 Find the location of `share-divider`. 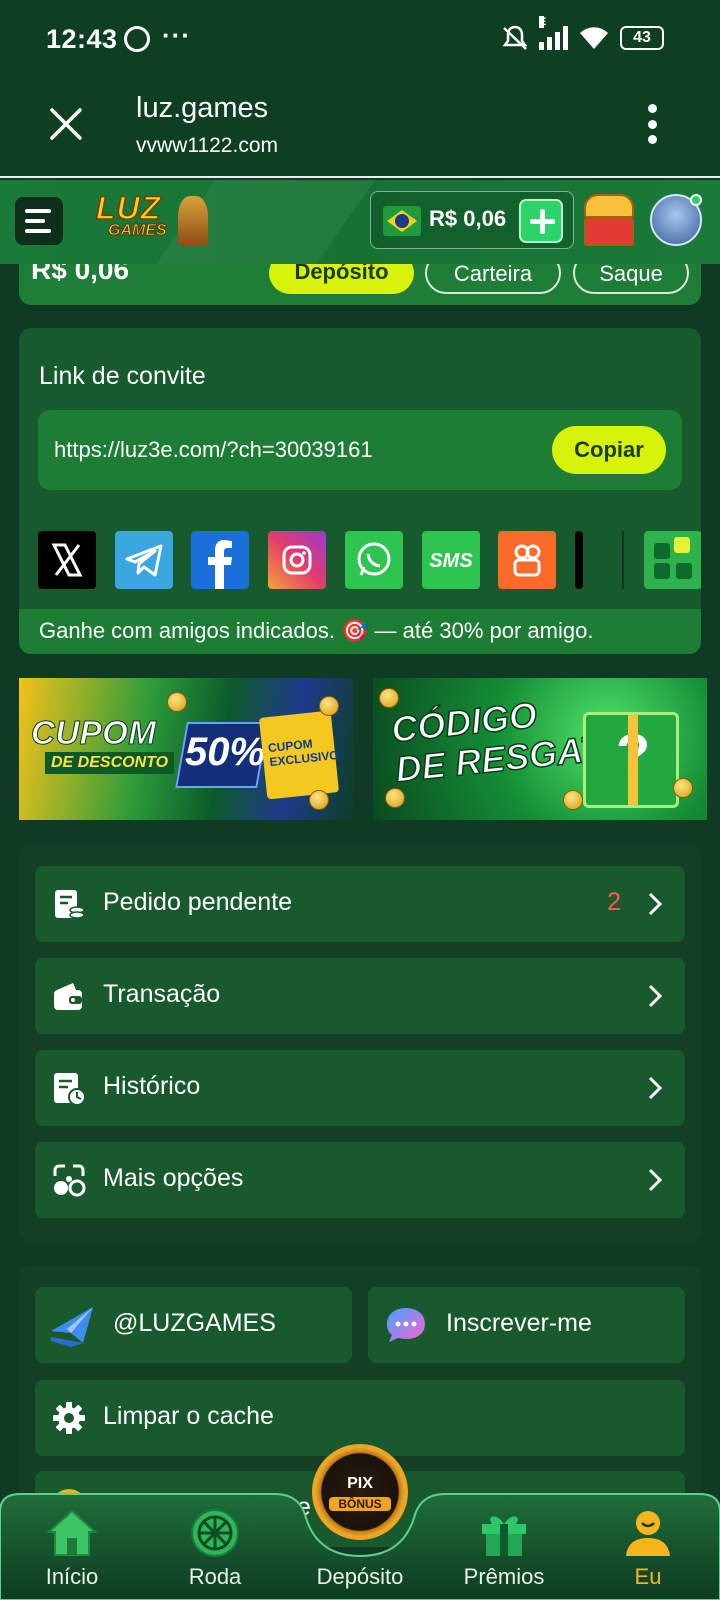

share-divider is located at coordinates (623, 560).